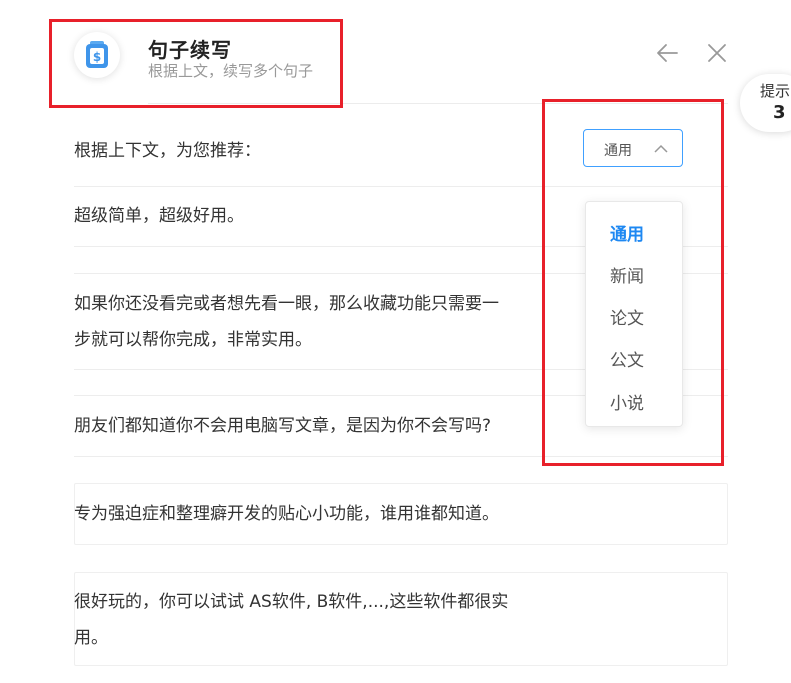 This screenshot has height=683, width=791. Describe the element at coordinates (618, 151) in the screenshot. I see `genre-select-value: 通用` at that location.